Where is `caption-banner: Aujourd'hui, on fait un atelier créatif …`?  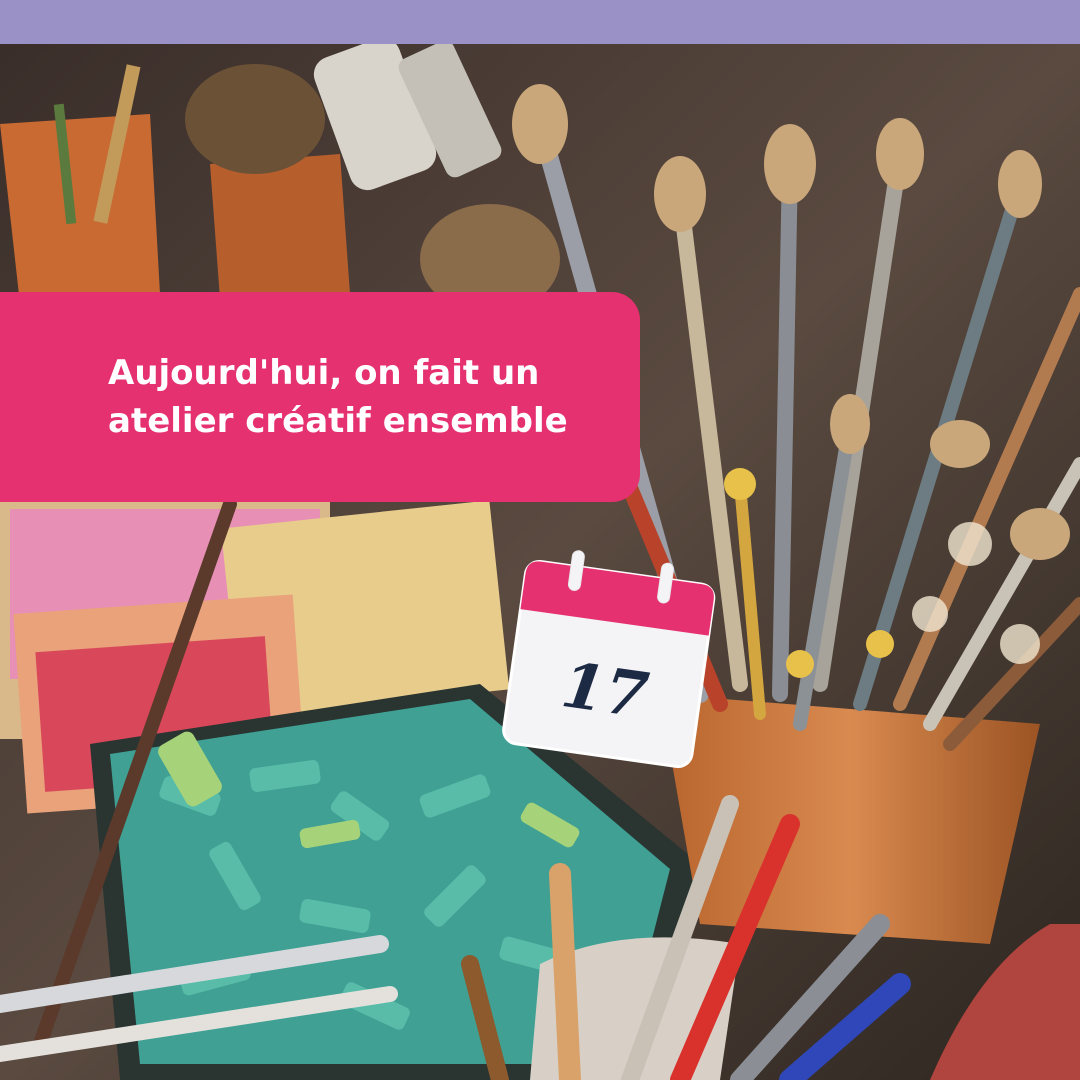
caption-banner: Aujourd'hui, on fait un atelier créatif … is located at coordinates (320, 397).